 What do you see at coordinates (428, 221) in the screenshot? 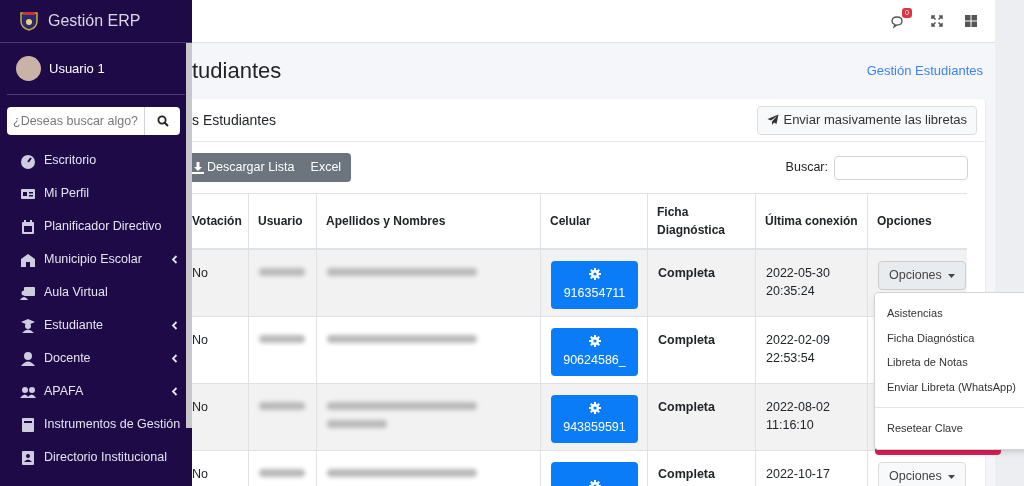
I see `column-header: Apellidos y Nombres` at bounding box center [428, 221].